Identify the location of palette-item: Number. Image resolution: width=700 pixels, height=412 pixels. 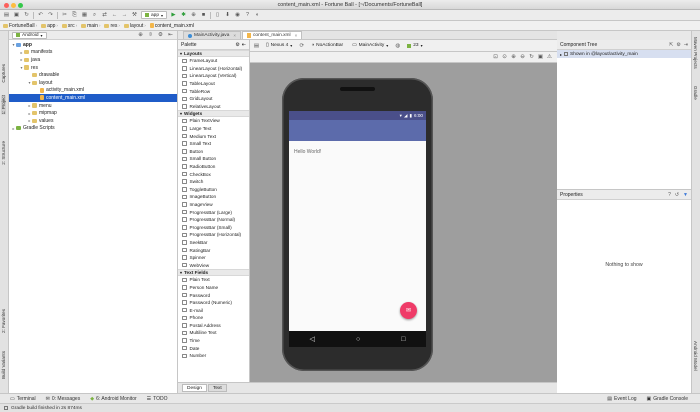
(213, 356).